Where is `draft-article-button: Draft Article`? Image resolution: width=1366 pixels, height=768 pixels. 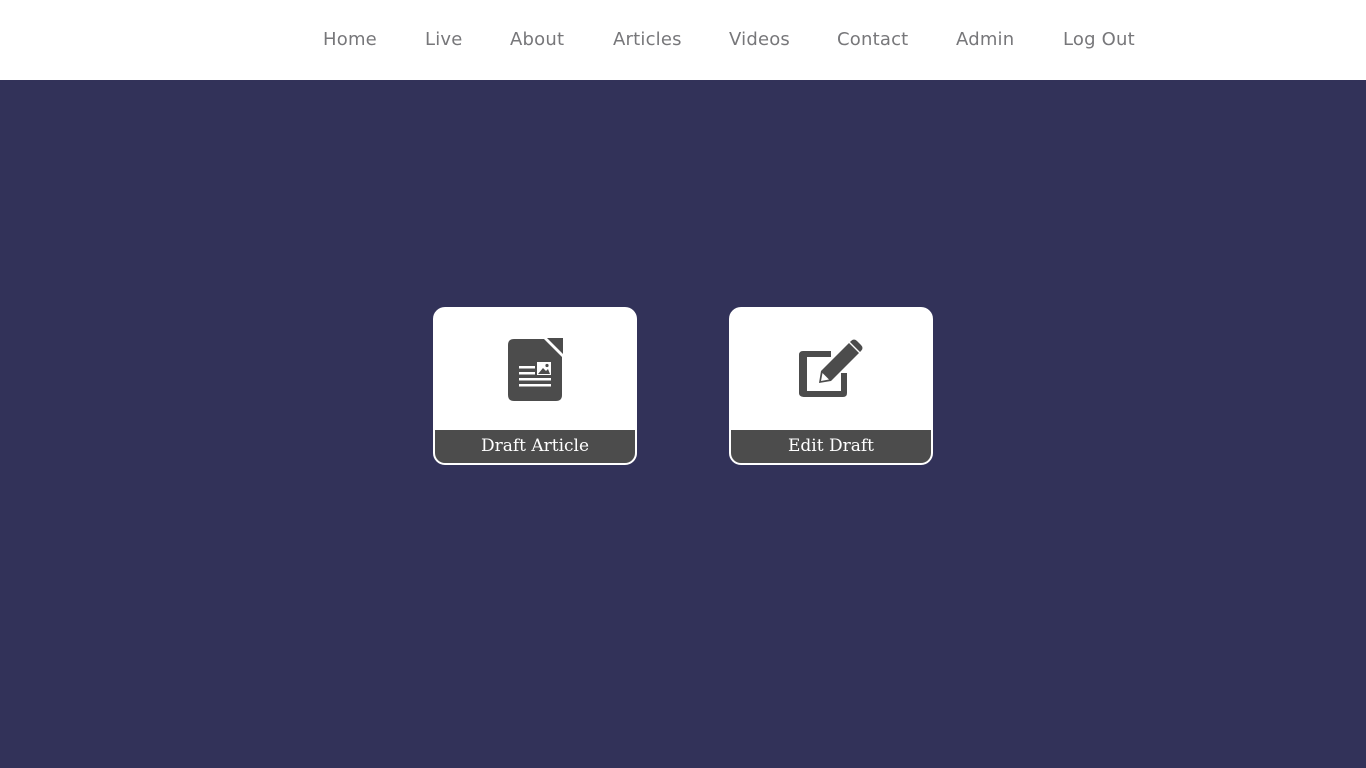 draft-article-button: Draft Article is located at coordinates (535, 386).